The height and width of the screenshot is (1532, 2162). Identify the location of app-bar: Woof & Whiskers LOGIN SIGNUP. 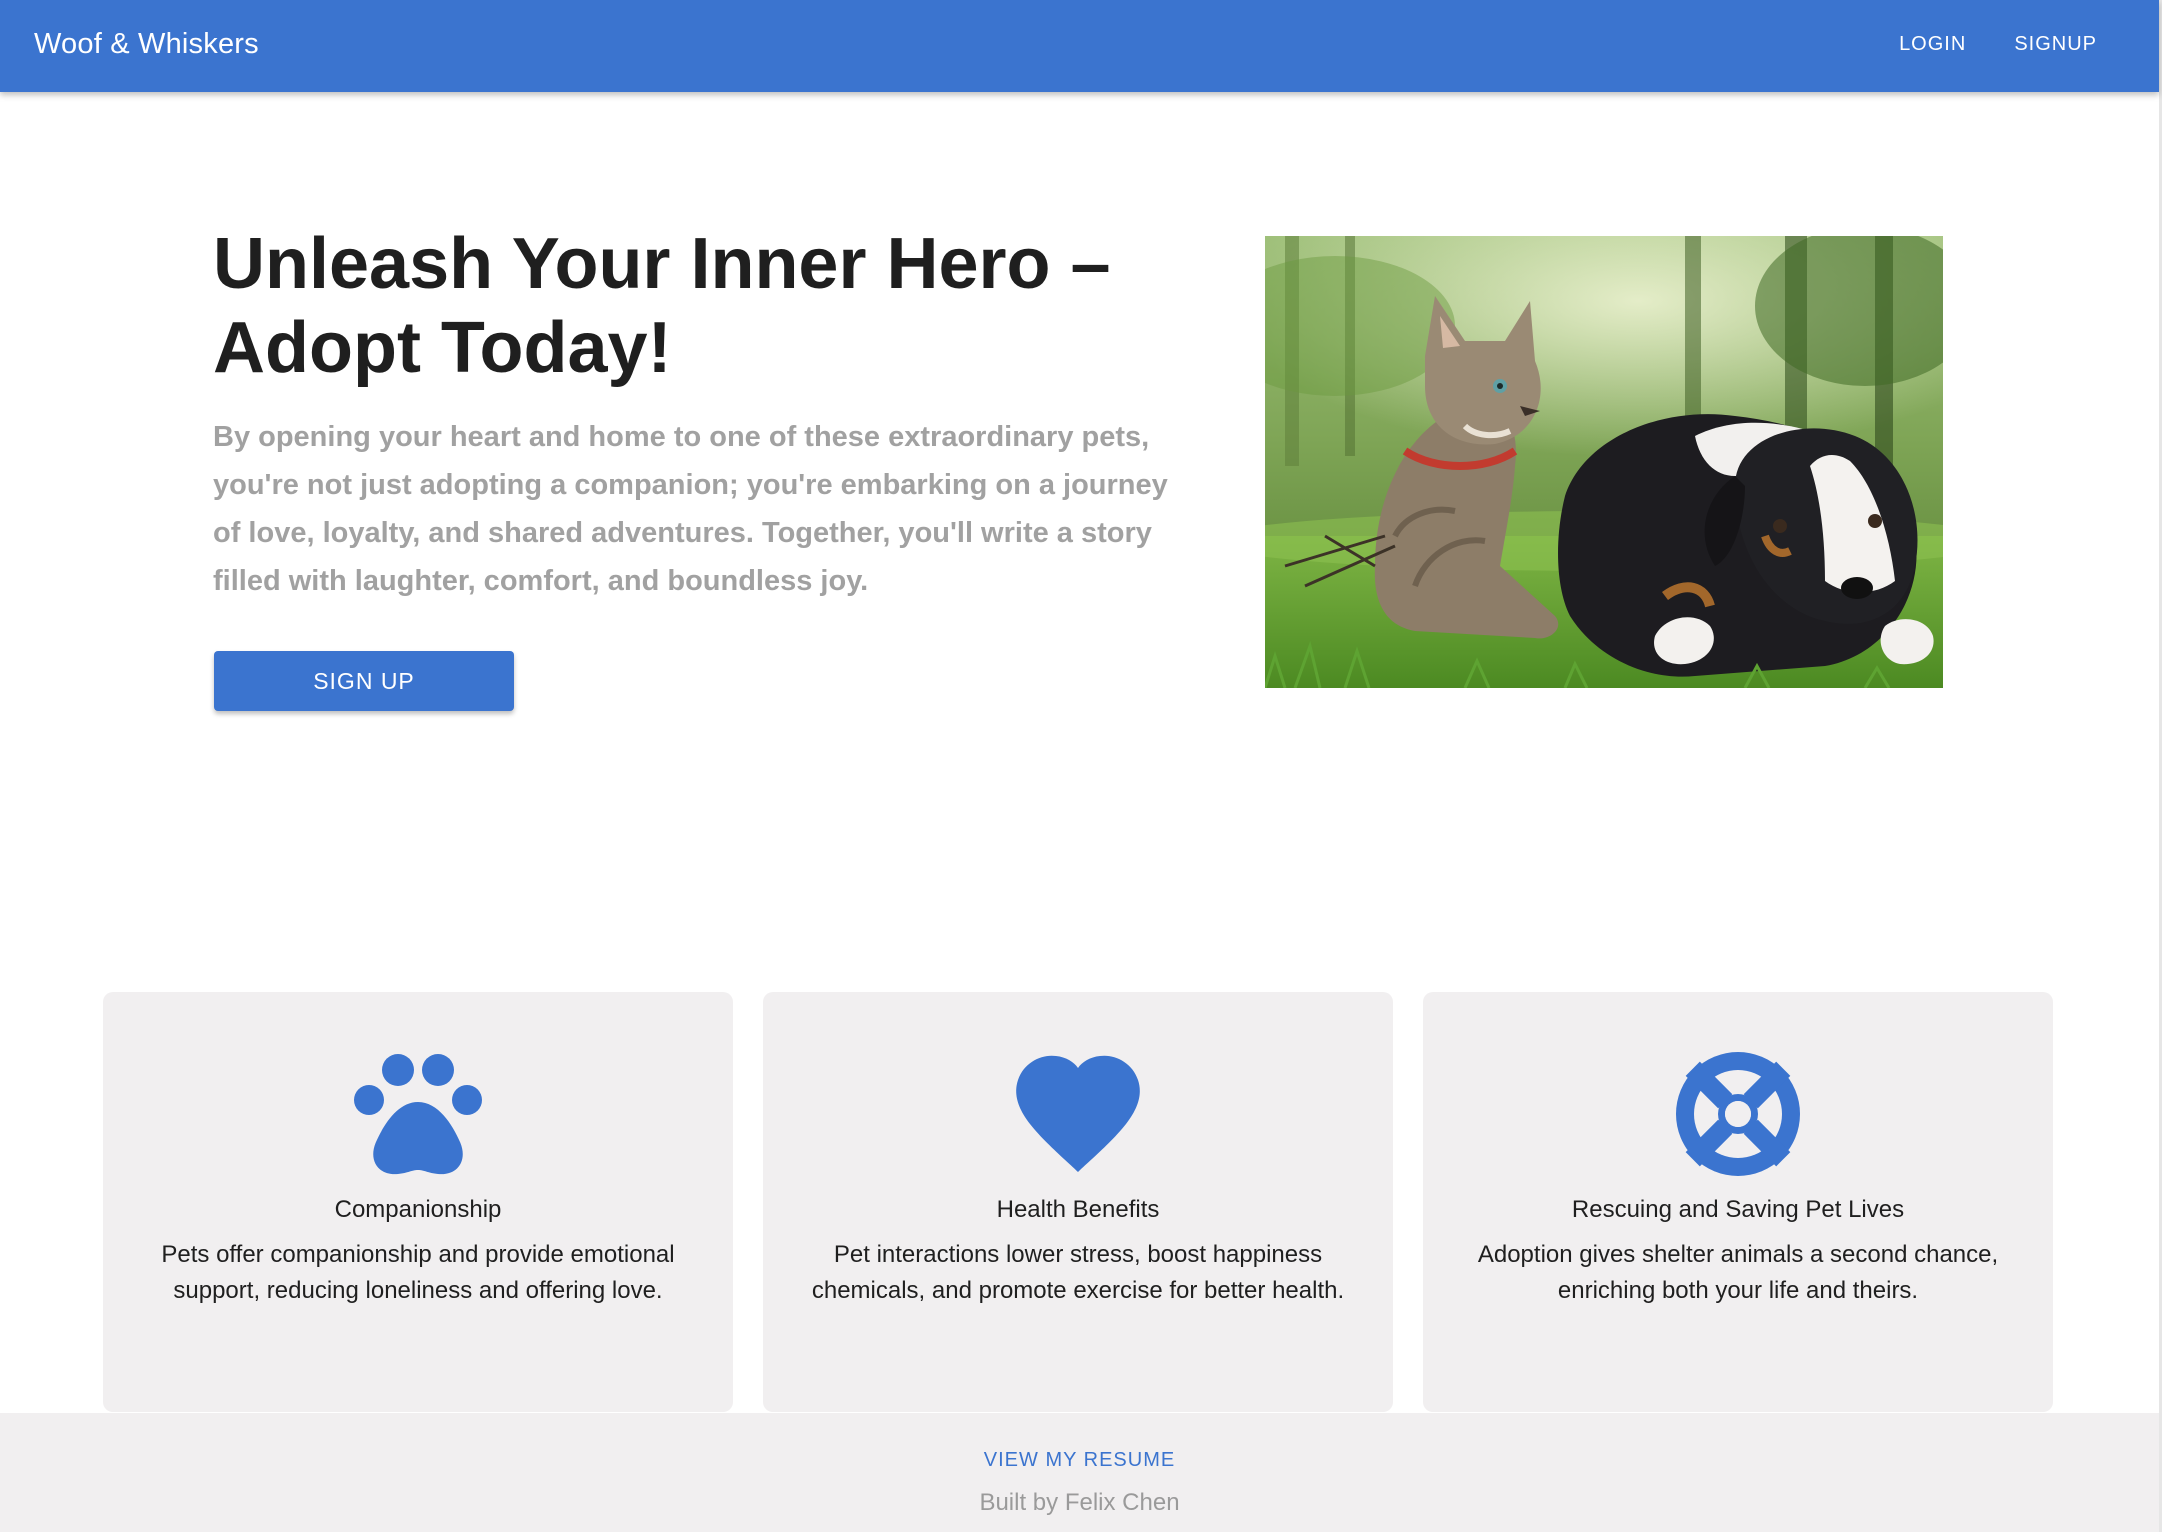
(1079, 46).